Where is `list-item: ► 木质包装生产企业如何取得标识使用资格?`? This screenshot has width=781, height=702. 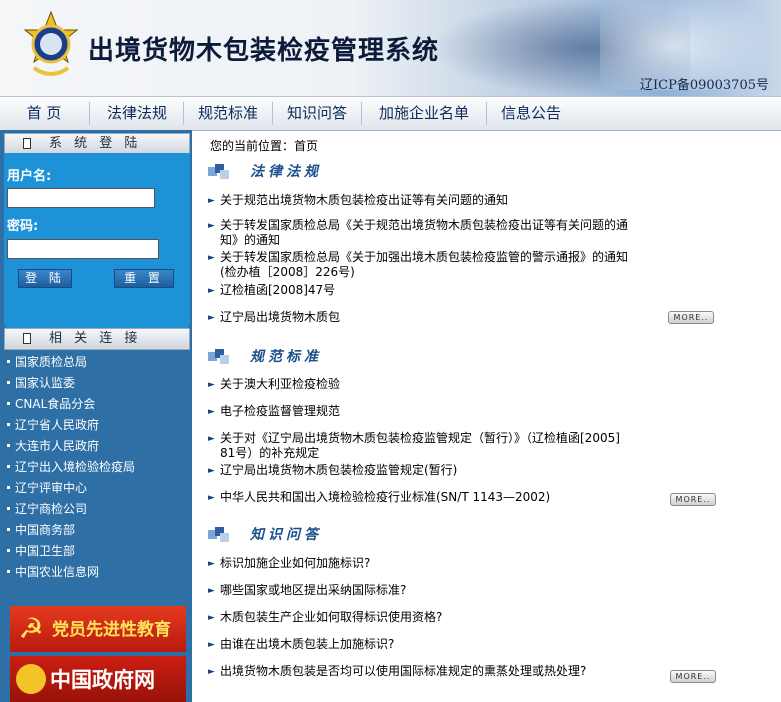 list-item: ► 木质包装生产企业如何取得标识使用资格? is located at coordinates (423, 617).